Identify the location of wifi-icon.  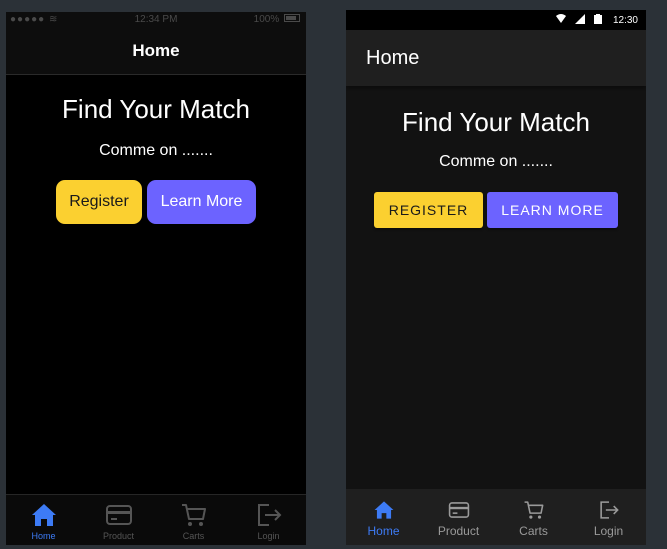
(561, 19).